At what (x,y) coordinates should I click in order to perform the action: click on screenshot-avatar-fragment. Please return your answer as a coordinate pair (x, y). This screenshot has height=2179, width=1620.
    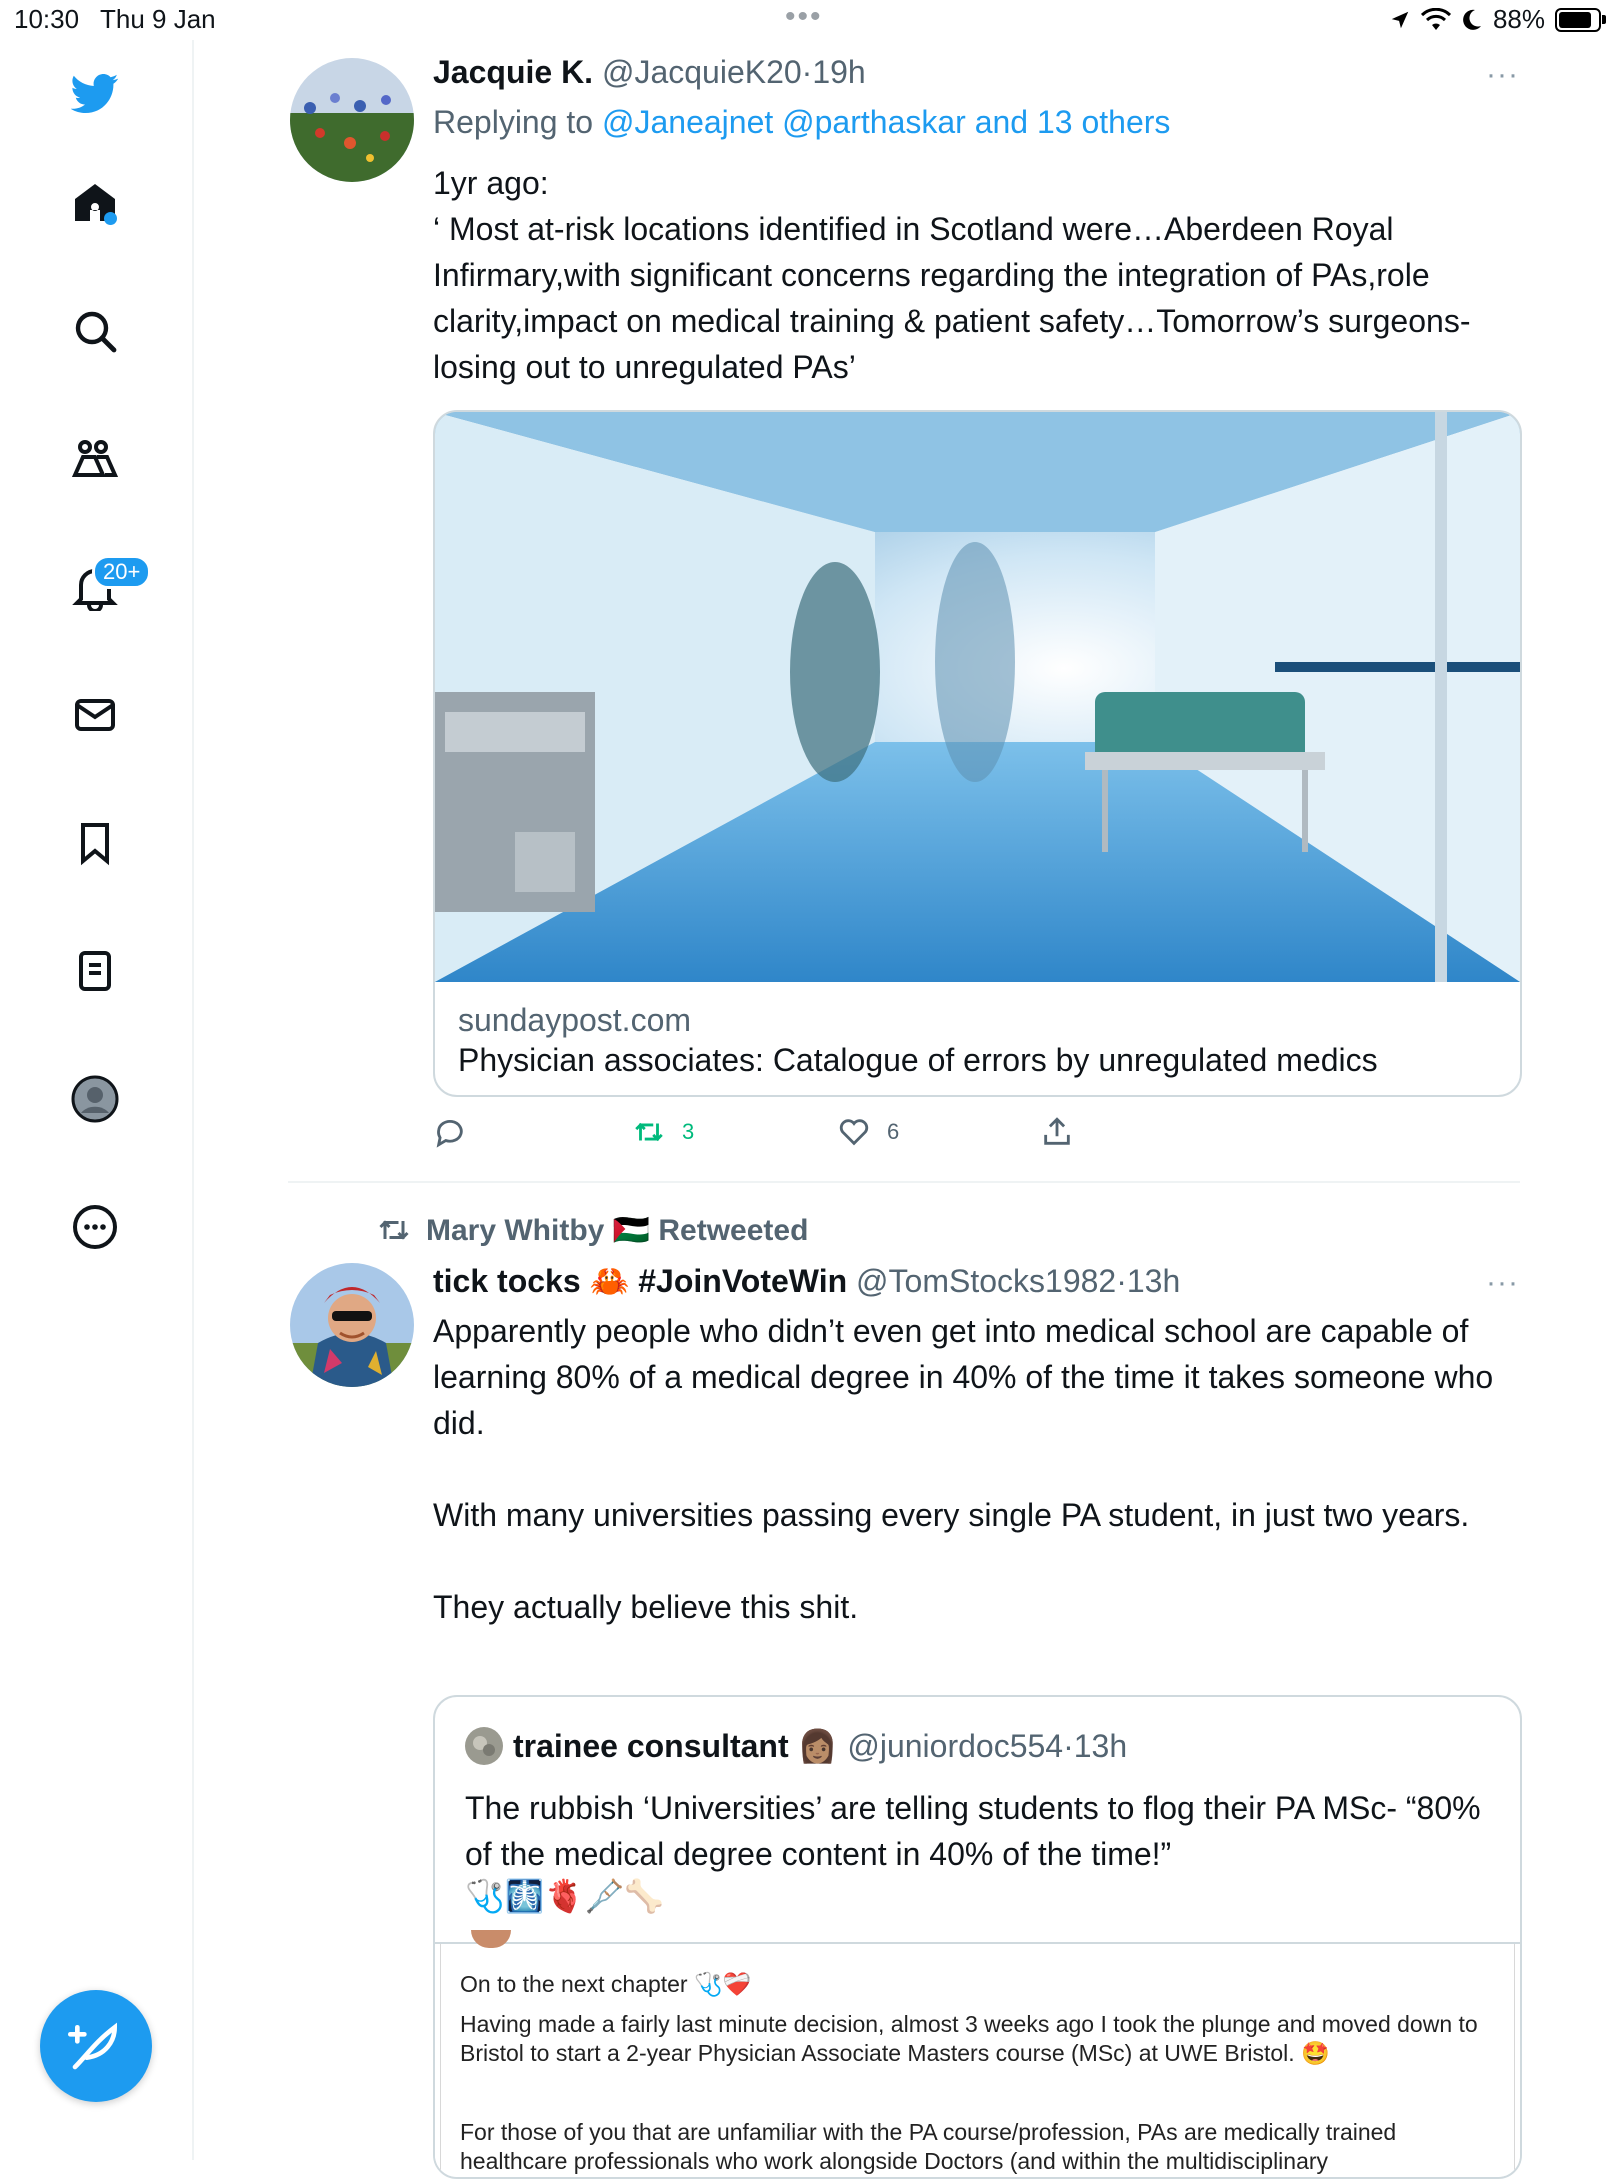
    Looking at the image, I should click on (491, 1939).